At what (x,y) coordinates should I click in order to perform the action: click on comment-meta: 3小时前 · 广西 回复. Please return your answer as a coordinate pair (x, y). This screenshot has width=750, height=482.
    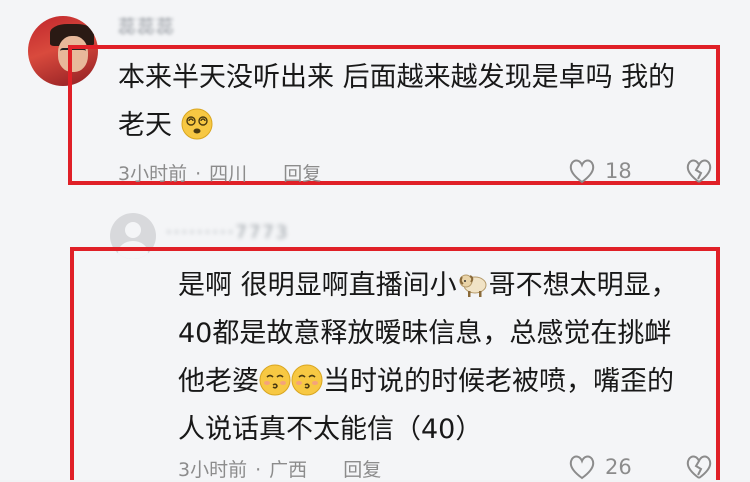
    Looking at the image, I should click on (280, 470).